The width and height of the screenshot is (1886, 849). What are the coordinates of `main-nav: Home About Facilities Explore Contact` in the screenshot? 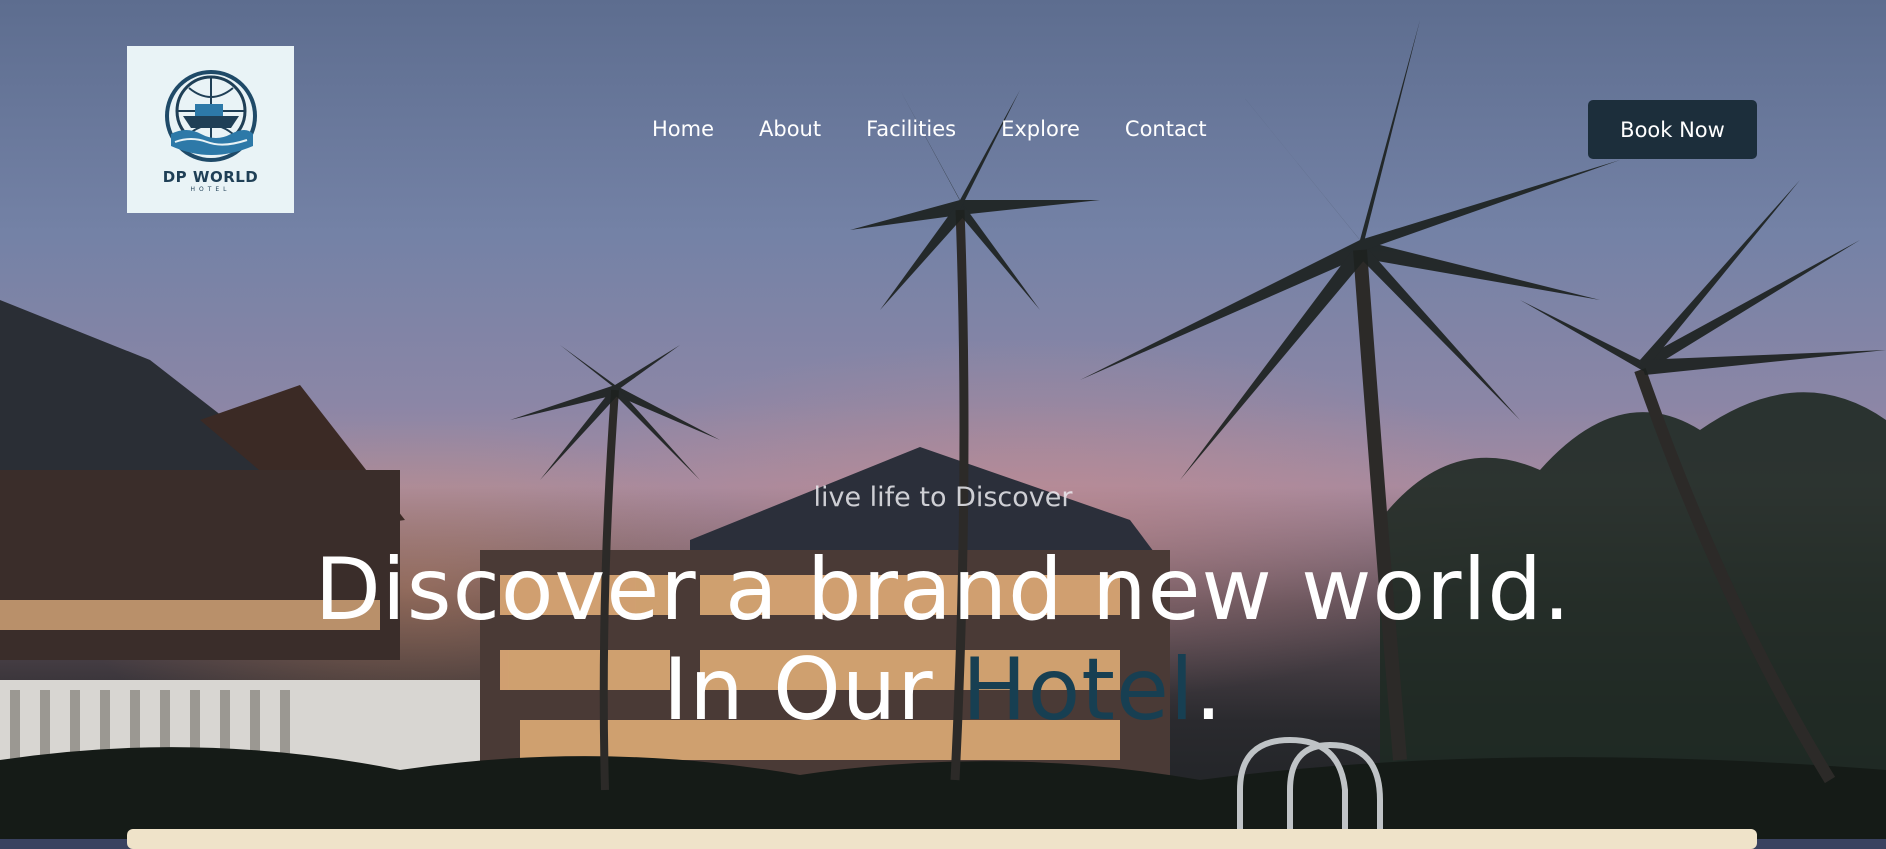 It's located at (929, 129).